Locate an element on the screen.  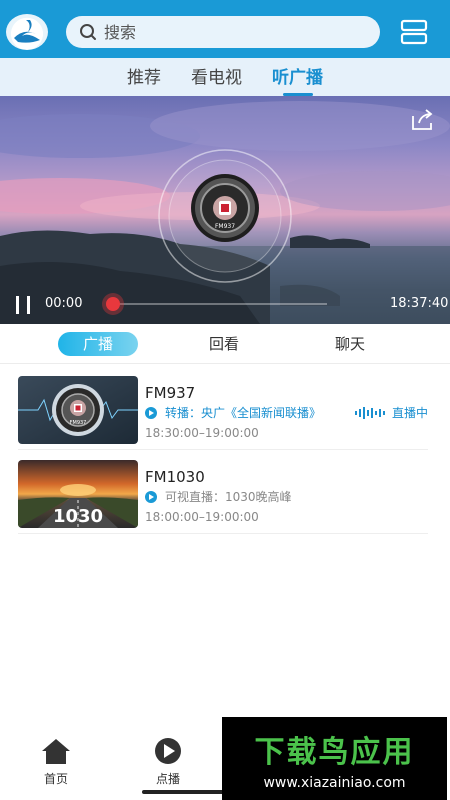
disc-label: FM937 is located at coordinates (225, 226).